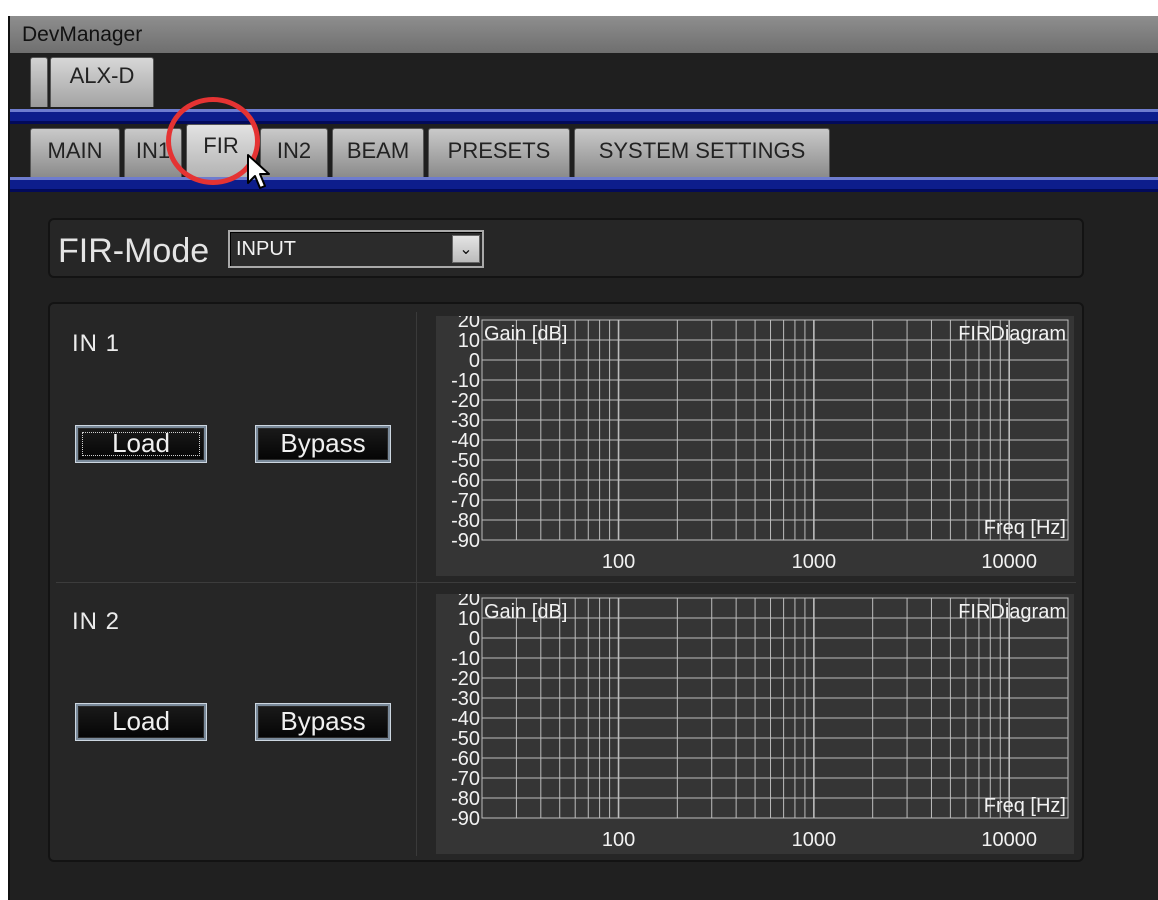 Image resolution: width=1158 pixels, height=900 pixels. Describe the element at coordinates (323, 722) in the screenshot. I see `bypass-button-in2: Bypass` at that location.